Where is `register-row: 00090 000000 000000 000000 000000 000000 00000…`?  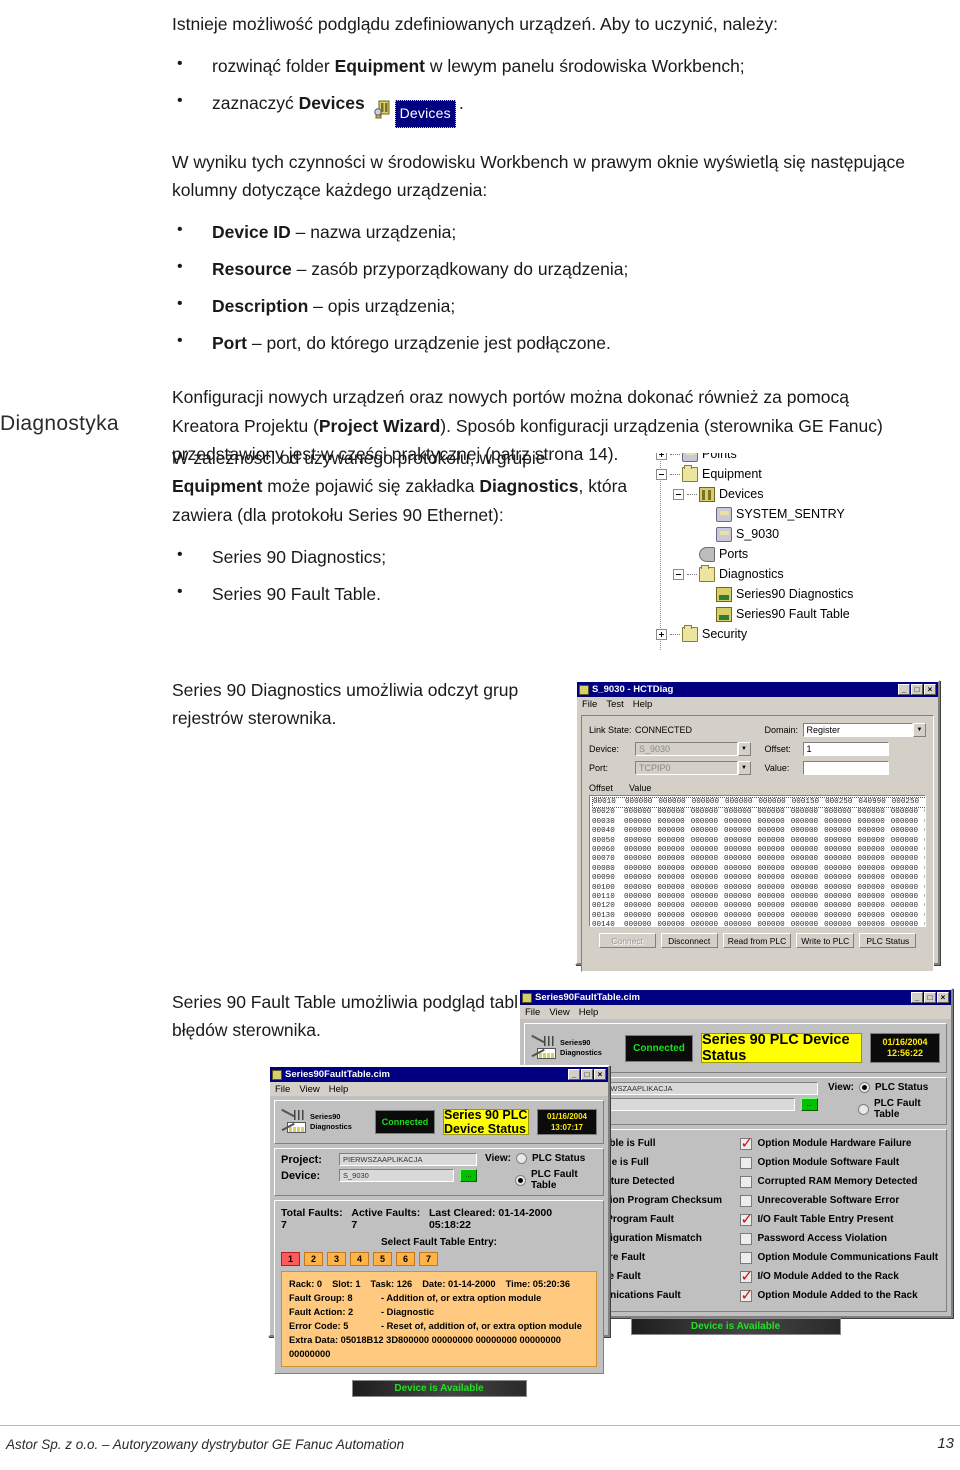 register-row: 00090 000000 000000 000000 000000 000000 00000… is located at coordinates (758, 878).